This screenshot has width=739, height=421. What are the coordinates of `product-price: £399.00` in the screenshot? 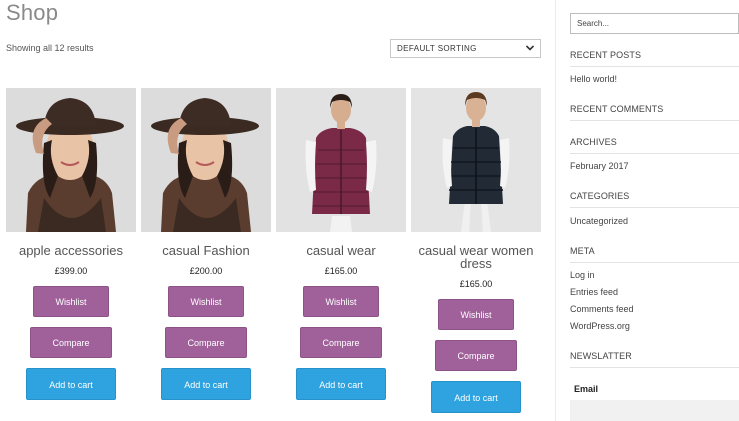 It's located at (71, 271).